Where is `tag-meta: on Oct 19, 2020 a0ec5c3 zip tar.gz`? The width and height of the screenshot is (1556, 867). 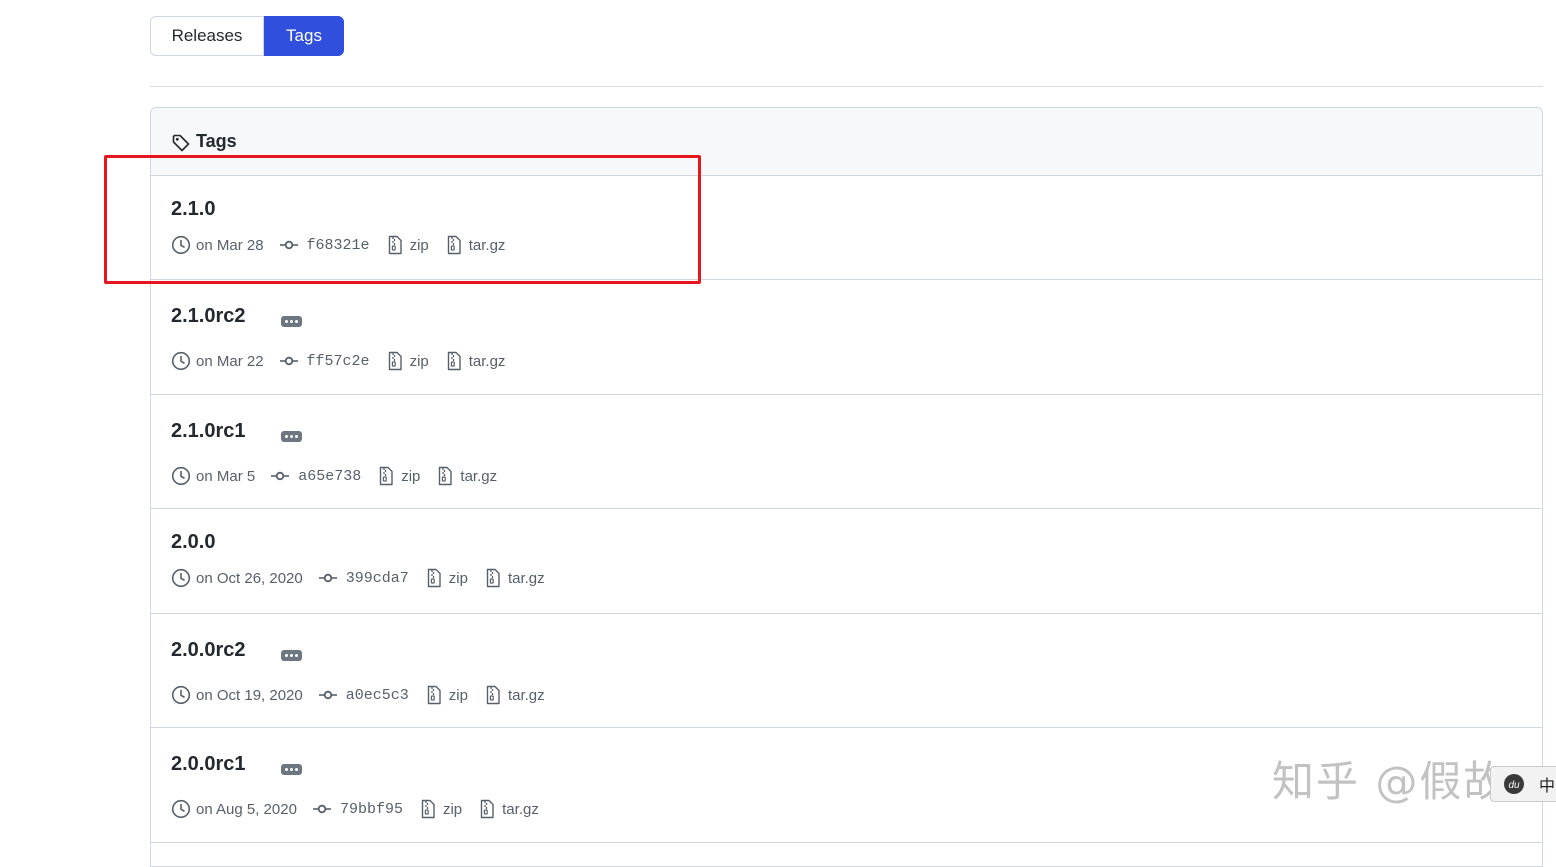
tag-meta: on Oct 19, 2020 a0ec5c3 zip tar.gz is located at coordinates (365, 695).